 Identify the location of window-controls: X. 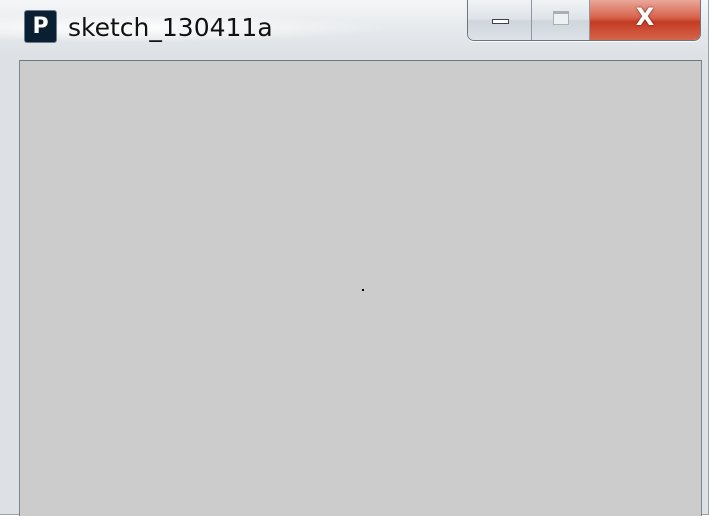
(584, 20).